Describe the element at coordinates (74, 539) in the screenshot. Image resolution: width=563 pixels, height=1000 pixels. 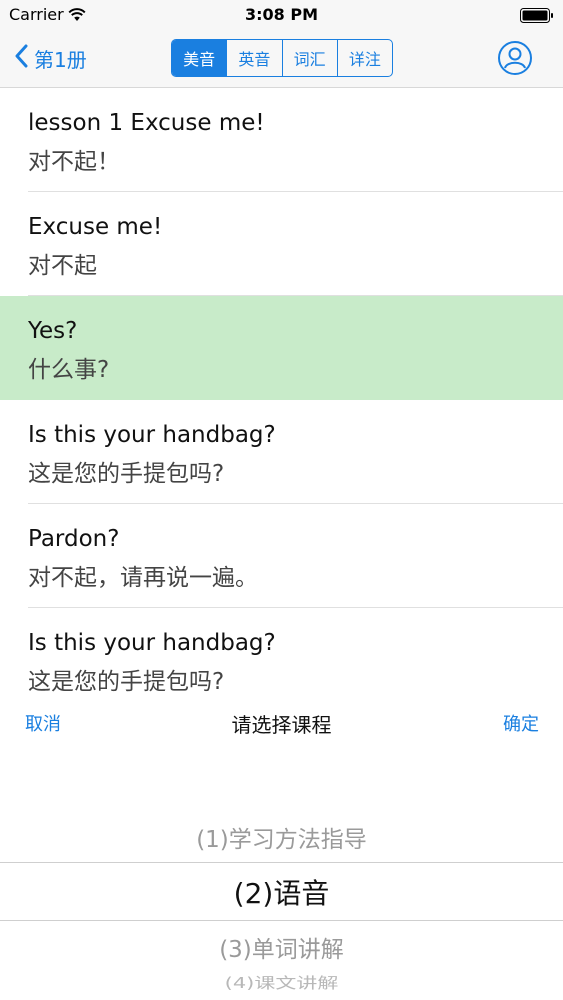
I see `sentence-english: Pardon?` at that location.